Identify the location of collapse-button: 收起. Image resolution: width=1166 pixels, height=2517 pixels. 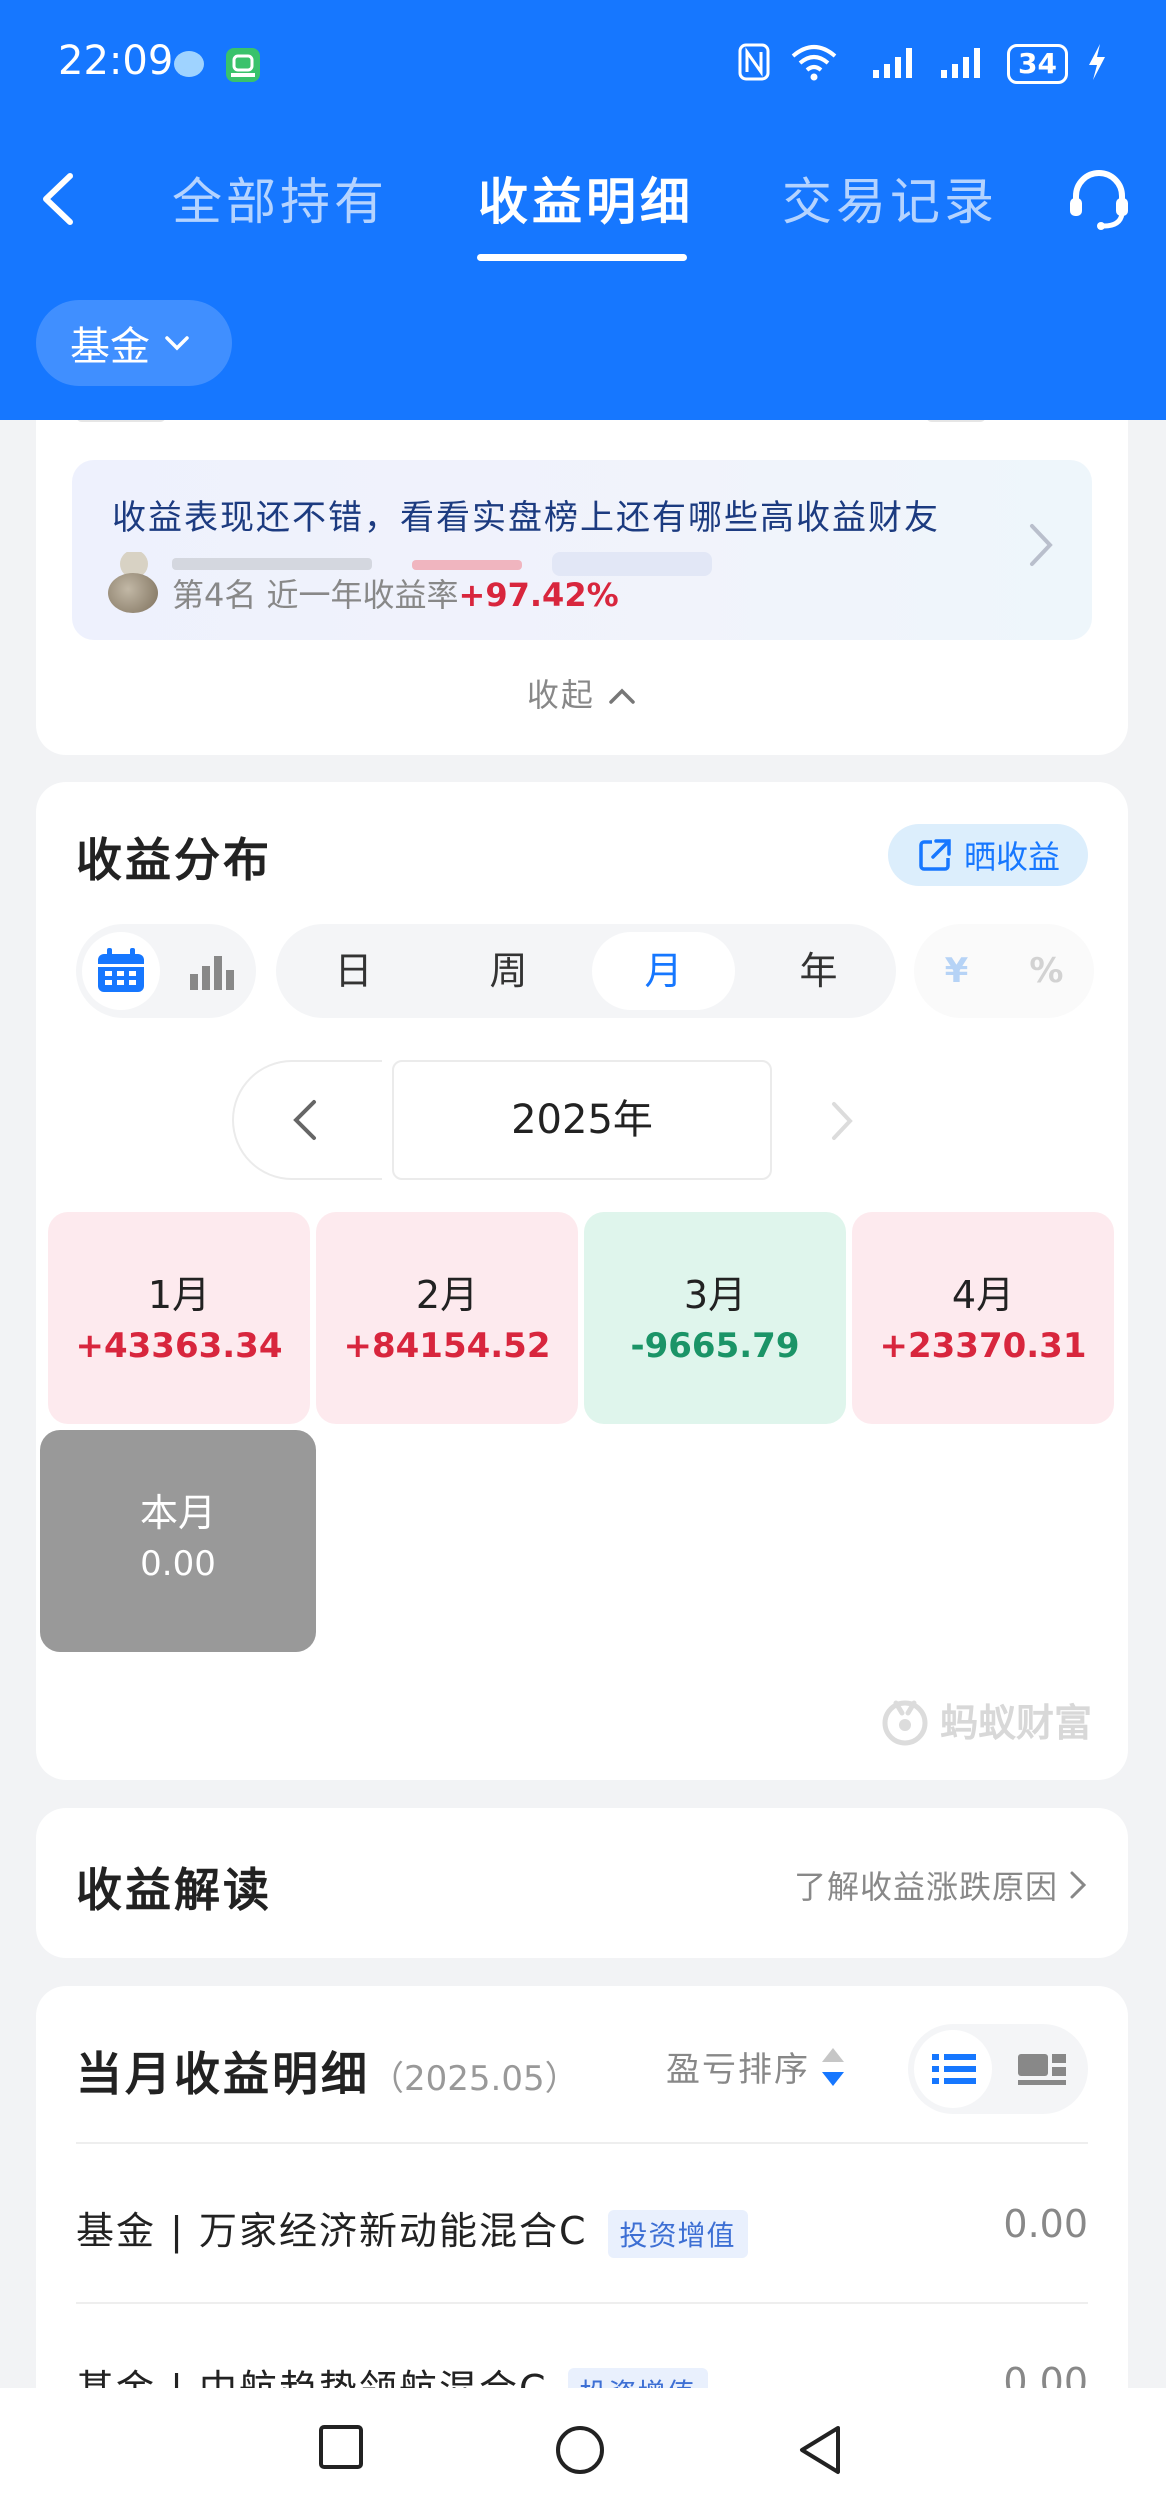
(582, 693).